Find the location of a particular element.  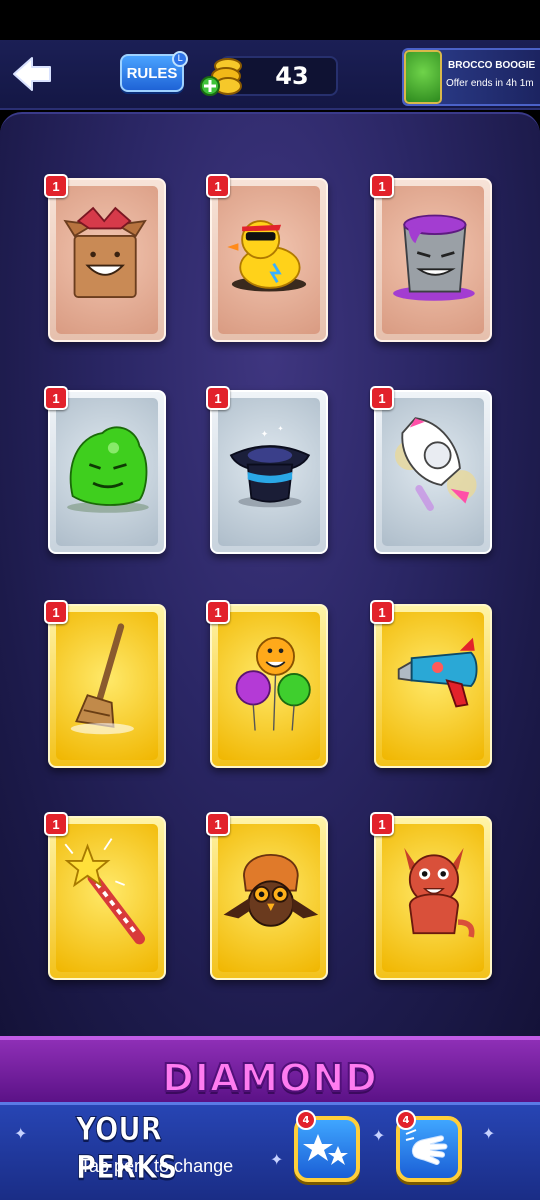

rules-badge: L is located at coordinates (180, 59).